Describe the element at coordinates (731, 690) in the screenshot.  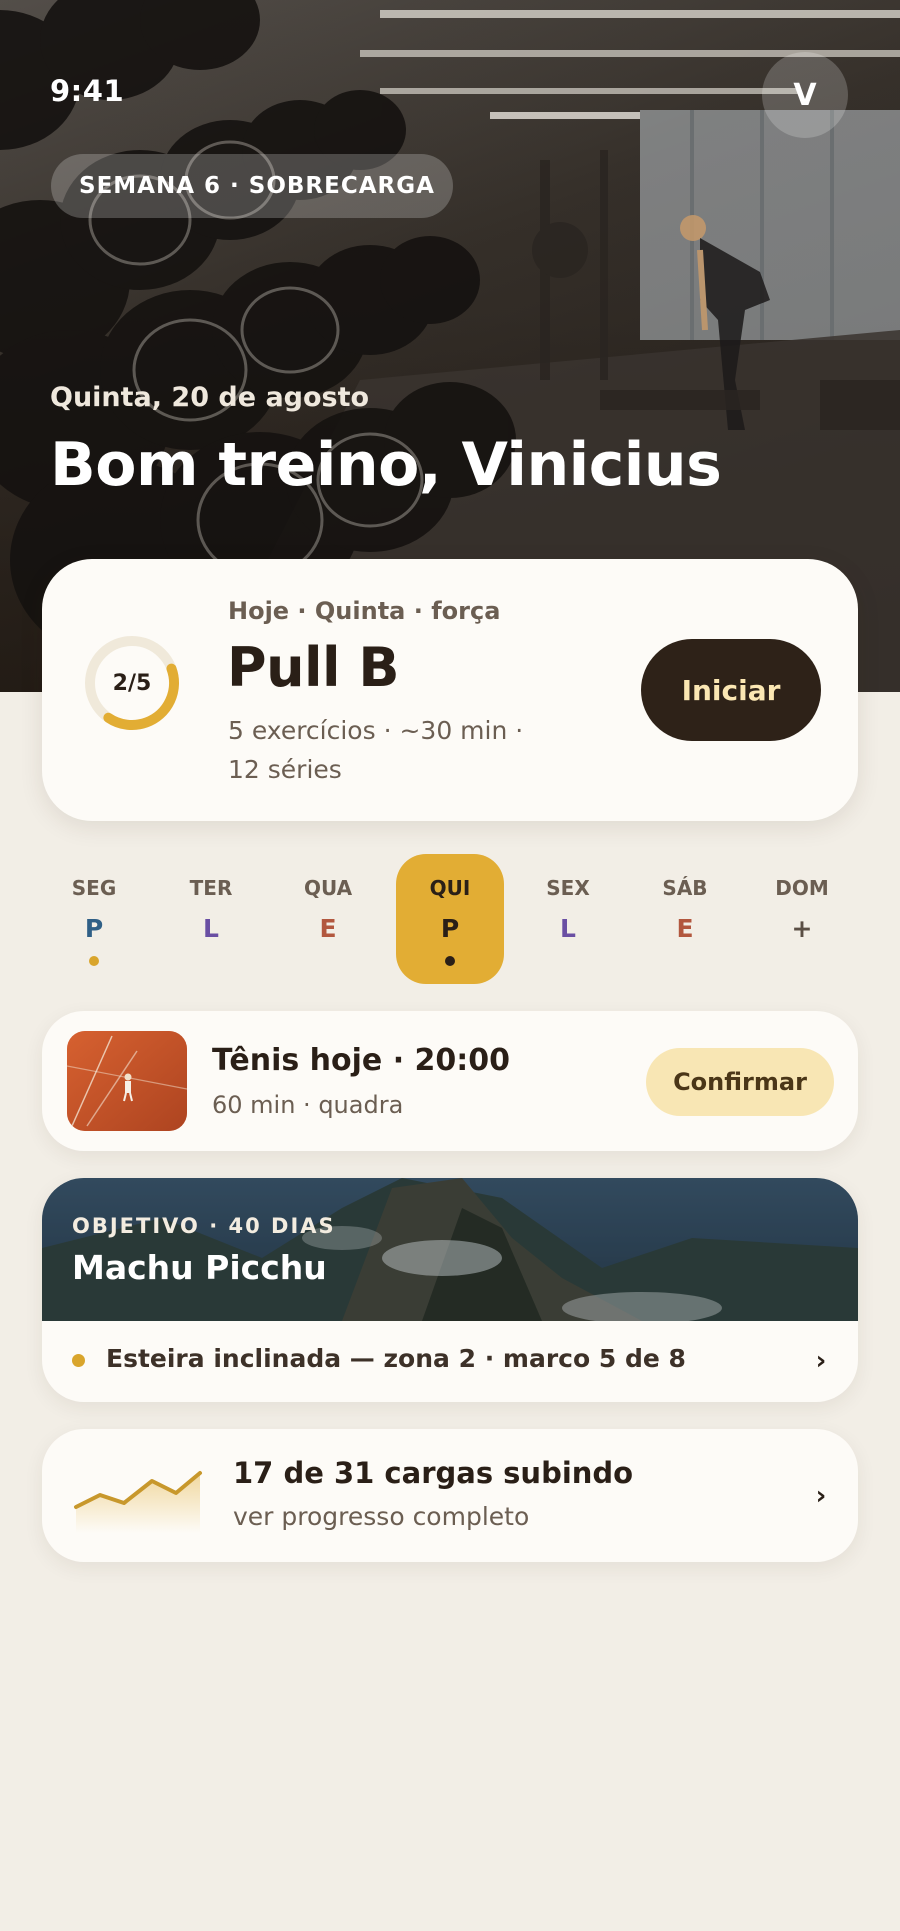
I see `start-workout-button: Iniciar` at that location.